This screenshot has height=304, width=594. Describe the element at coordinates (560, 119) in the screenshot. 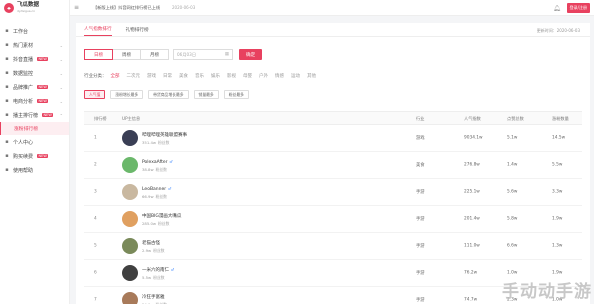

I see `col-fans-gain: 涨粉数量` at that location.